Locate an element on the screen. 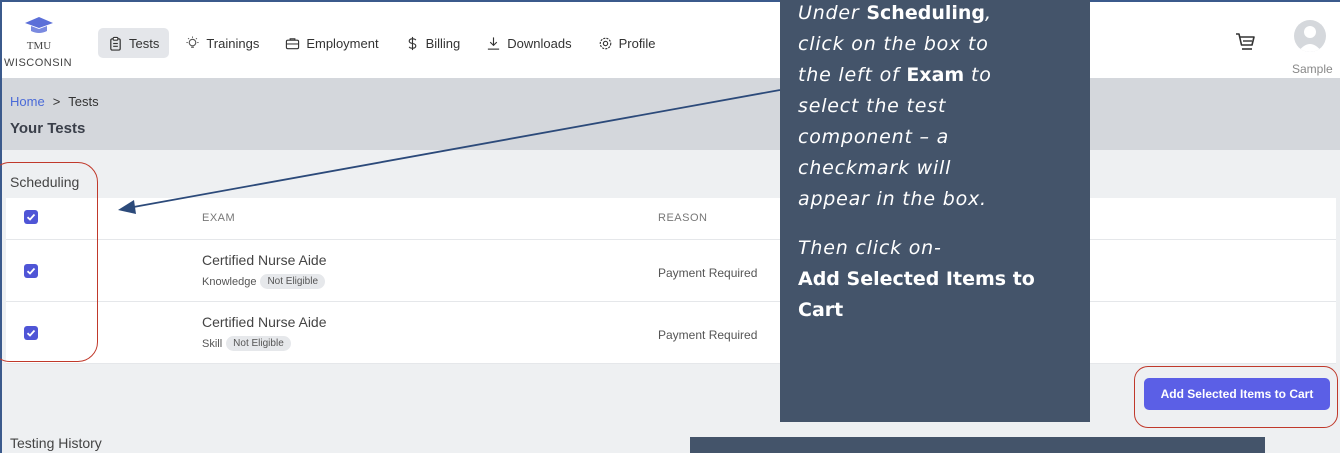 The image size is (1340, 453). exam-component: Skill Not Eligible is located at coordinates (246, 343).